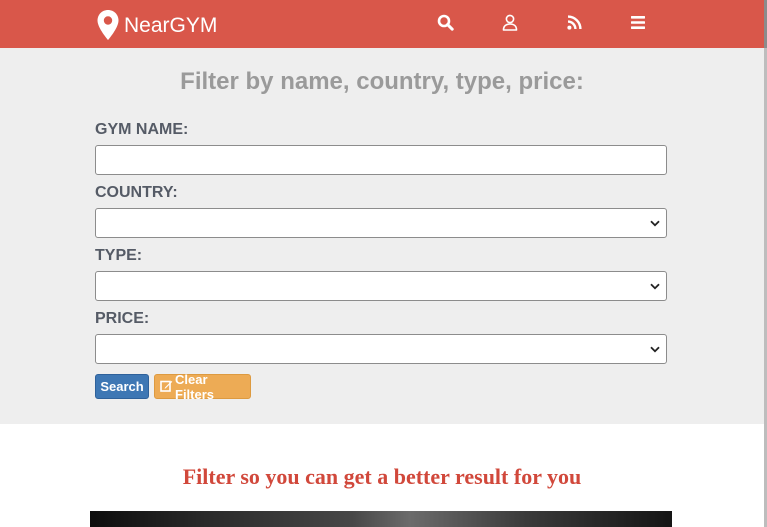  Describe the element at coordinates (445, 22) in the screenshot. I see `search-icon` at that location.